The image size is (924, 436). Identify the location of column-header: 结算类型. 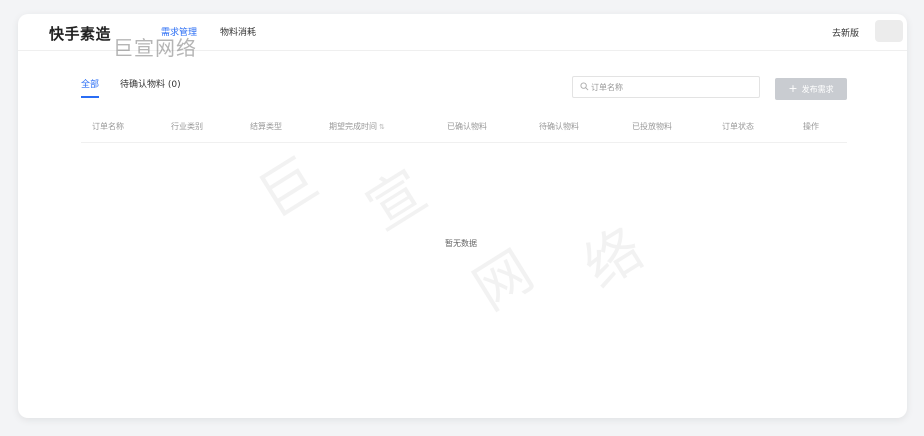
(266, 126).